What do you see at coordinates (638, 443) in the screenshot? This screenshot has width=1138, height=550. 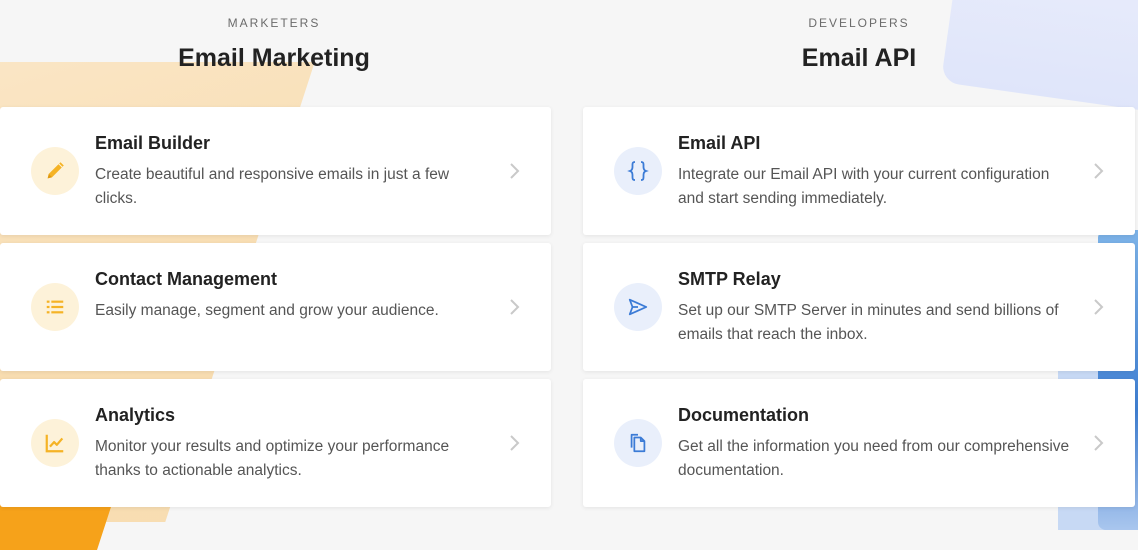 I see `document-icon` at bounding box center [638, 443].